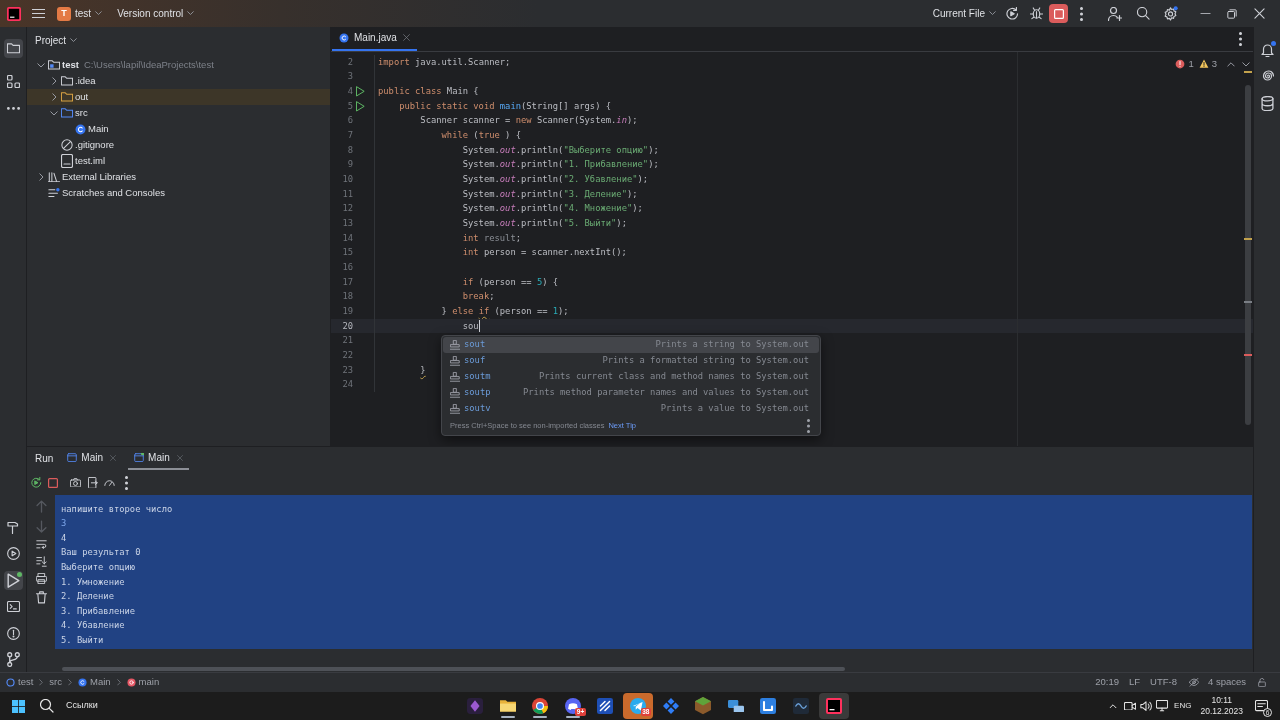 Image resolution: width=1280 pixels, height=720 pixels. I want to click on panel-title: Project, so click(56, 40).